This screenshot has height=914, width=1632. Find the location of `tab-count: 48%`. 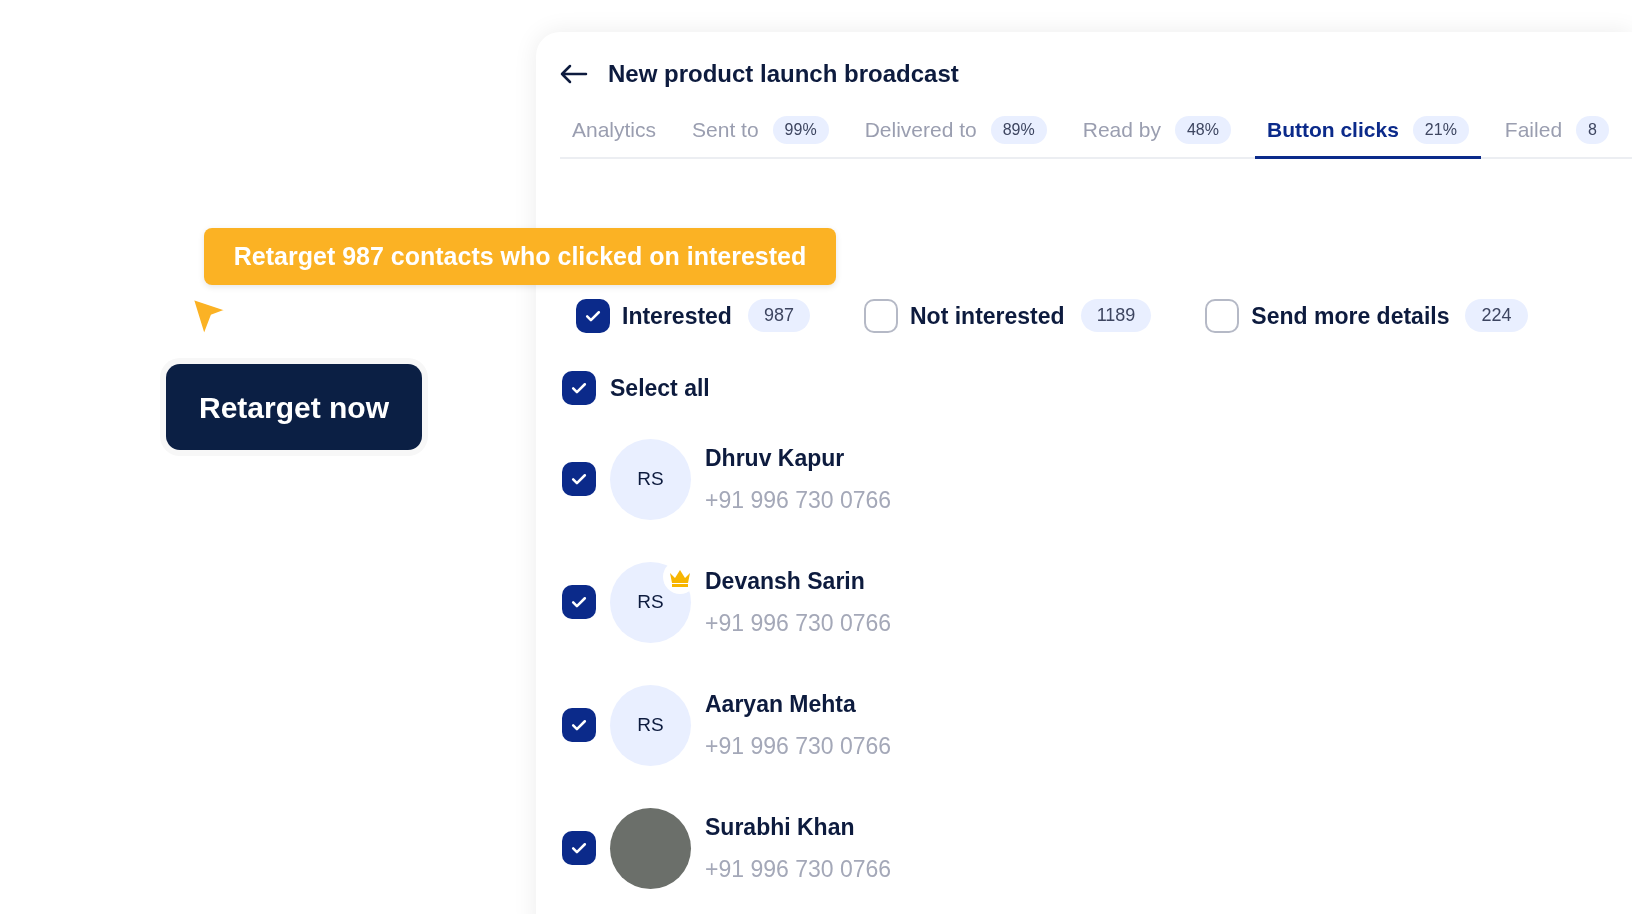

tab-count: 48% is located at coordinates (1202, 129).